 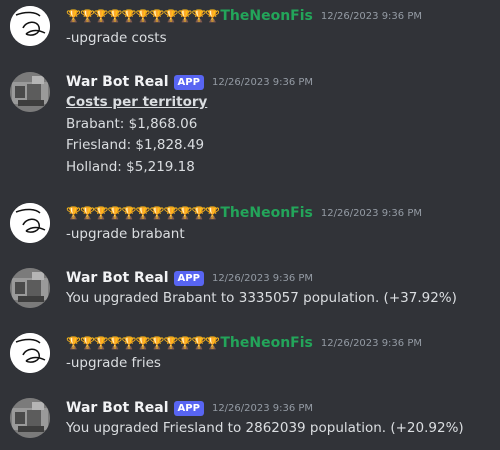 What do you see at coordinates (116, 38) in the screenshot?
I see `message-text: -upgrade costs` at bounding box center [116, 38].